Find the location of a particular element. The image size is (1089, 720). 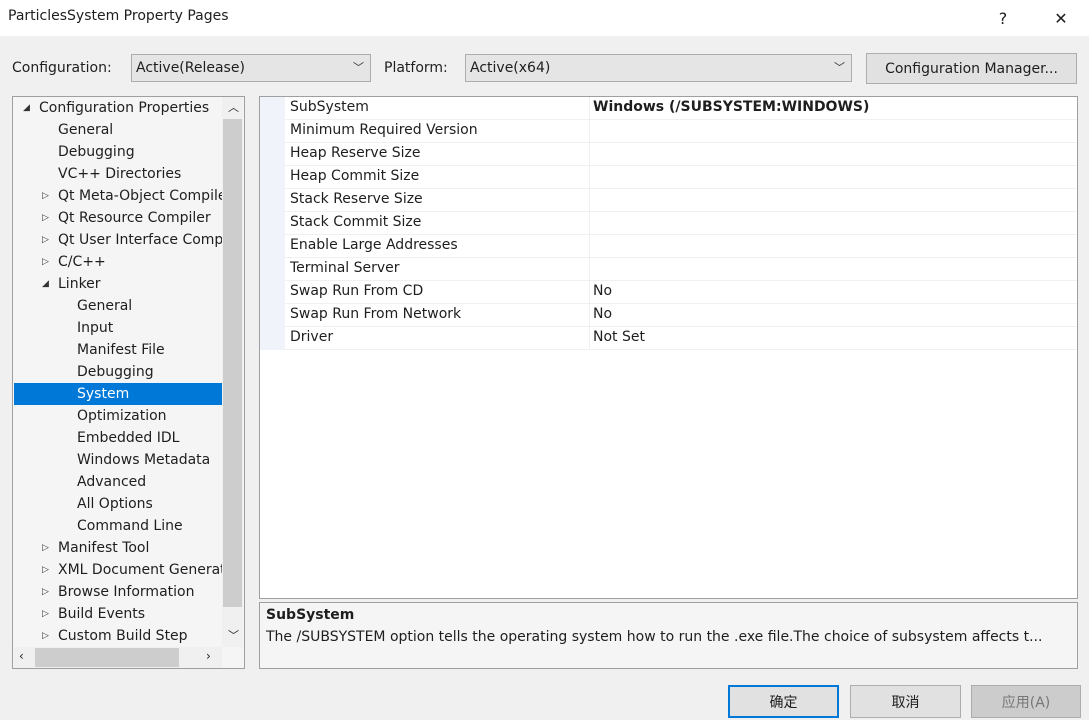

tree-item: ▷ Qt Resource Compiler is located at coordinates (118, 218).